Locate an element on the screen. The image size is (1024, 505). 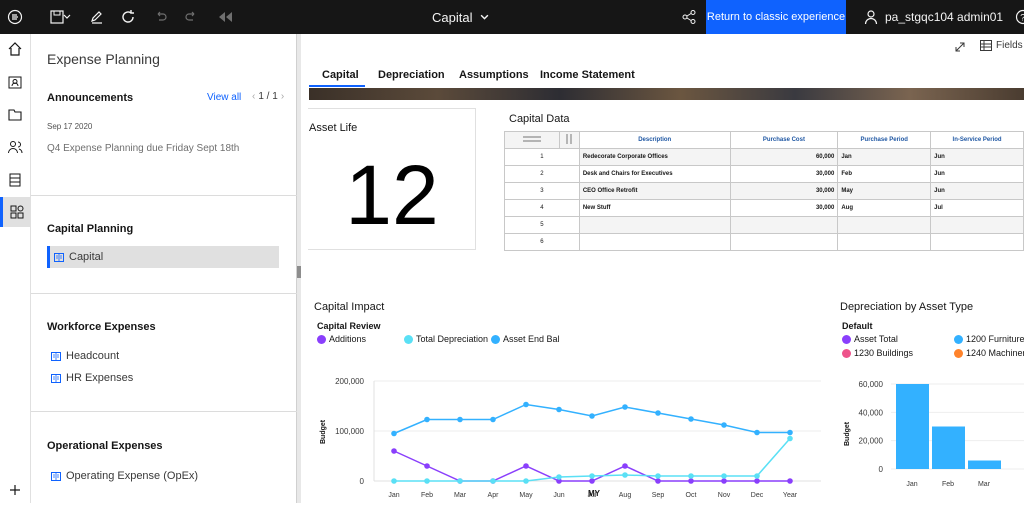
legend-asset-end-bal: Asset End Bal is located at coordinates (525, 339).